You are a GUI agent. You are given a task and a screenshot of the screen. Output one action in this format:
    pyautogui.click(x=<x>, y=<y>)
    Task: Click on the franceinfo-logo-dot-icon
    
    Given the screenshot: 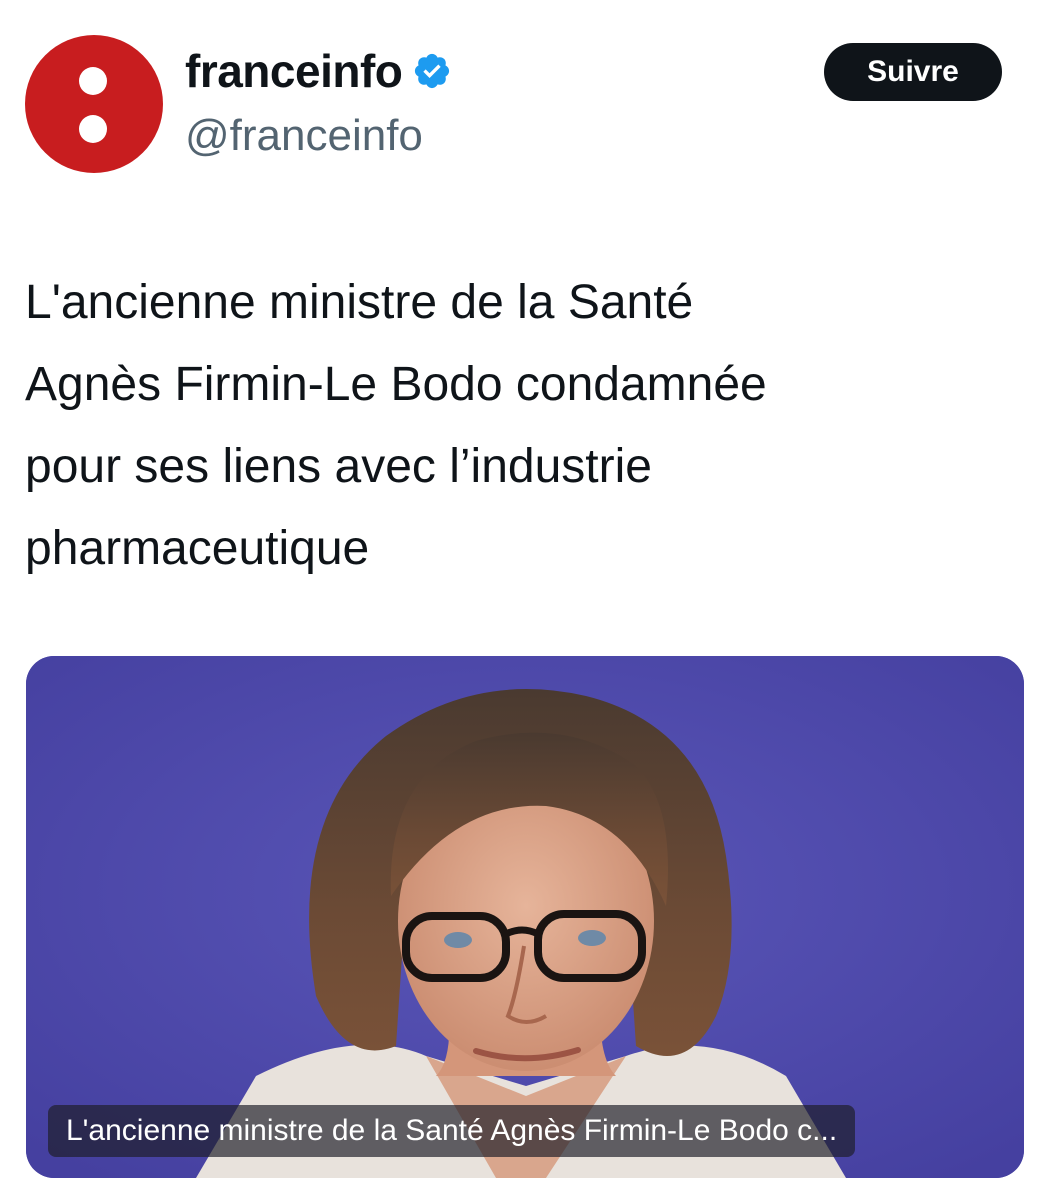 What is the action you would take?
    pyautogui.click(x=93, y=129)
    